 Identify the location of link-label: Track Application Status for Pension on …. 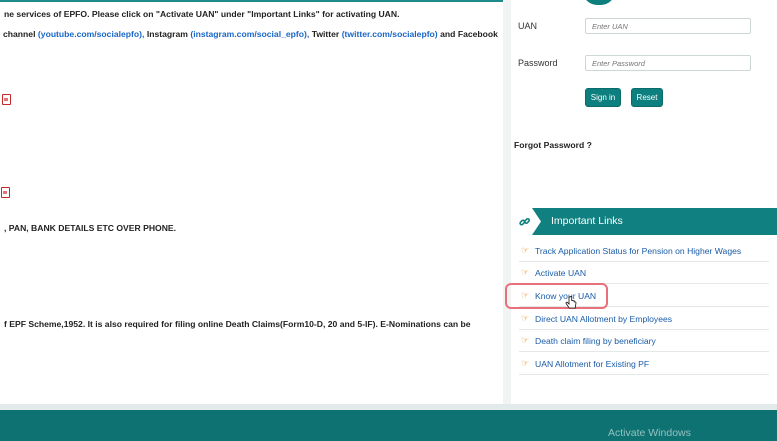
(638, 250).